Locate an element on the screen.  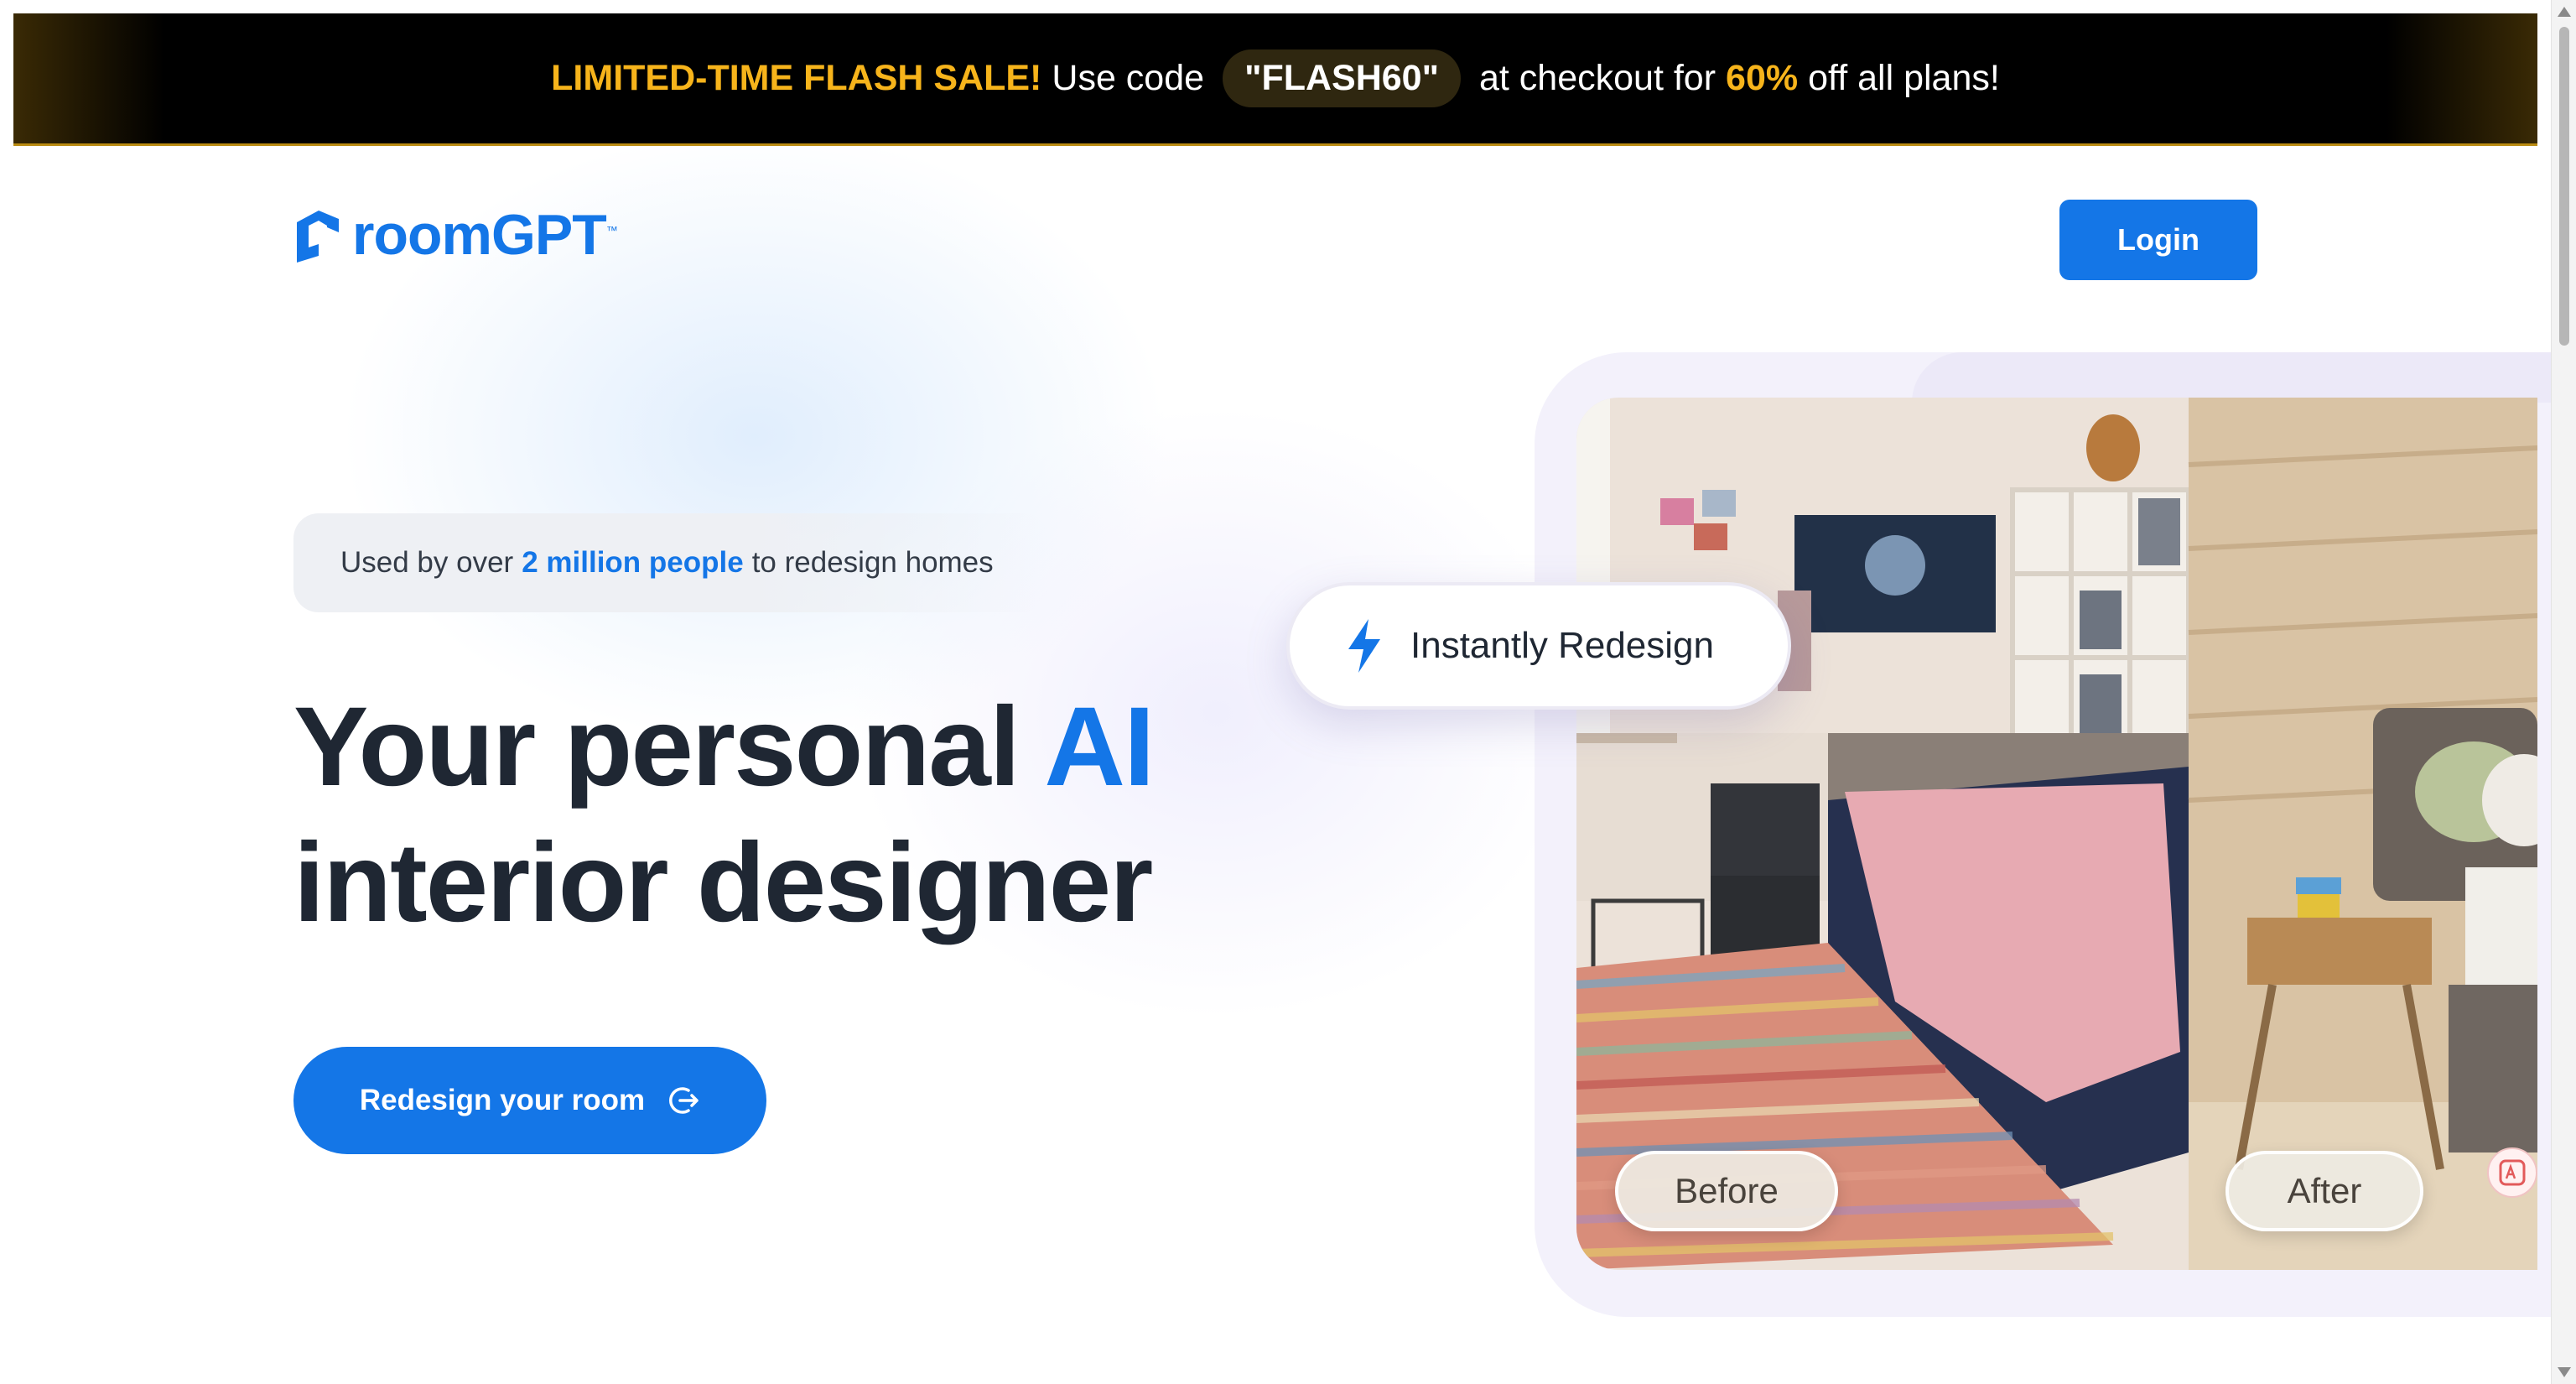
scroll-down-arrow is located at coordinates (2564, 1372).